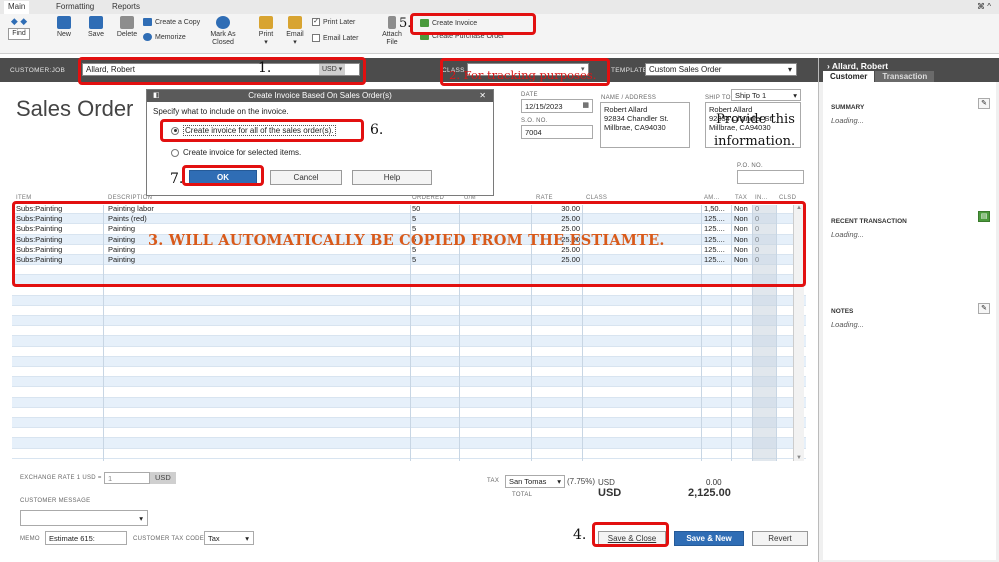 The image size is (999, 562). I want to click on exchange-rate-value: 1, so click(110, 478).